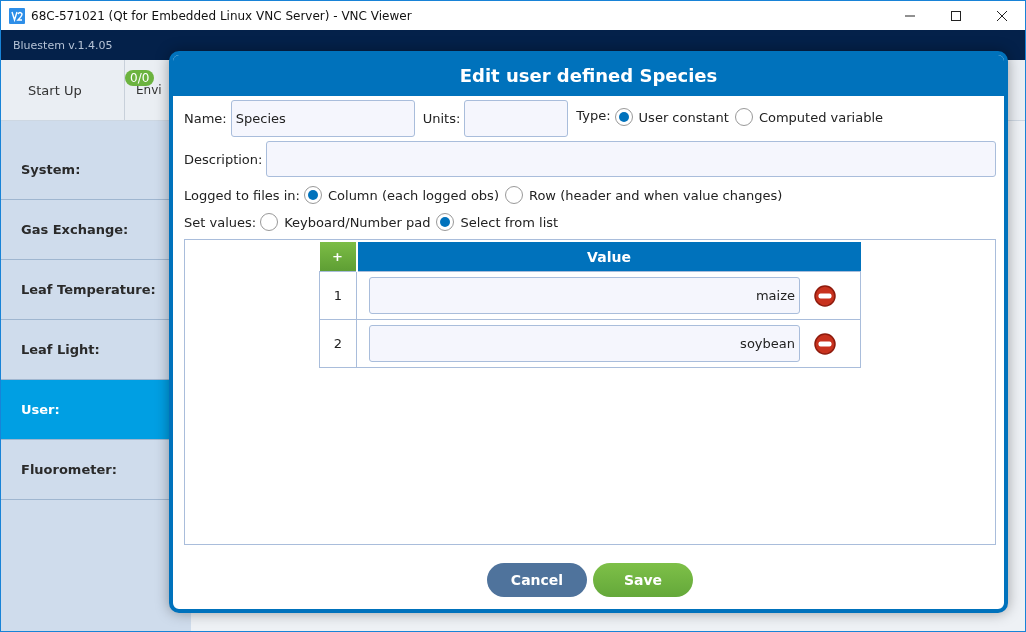 This screenshot has height=632, width=1026. Describe the element at coordinates (1002, 15) in the screenshot. I see `close-icon` at that location.